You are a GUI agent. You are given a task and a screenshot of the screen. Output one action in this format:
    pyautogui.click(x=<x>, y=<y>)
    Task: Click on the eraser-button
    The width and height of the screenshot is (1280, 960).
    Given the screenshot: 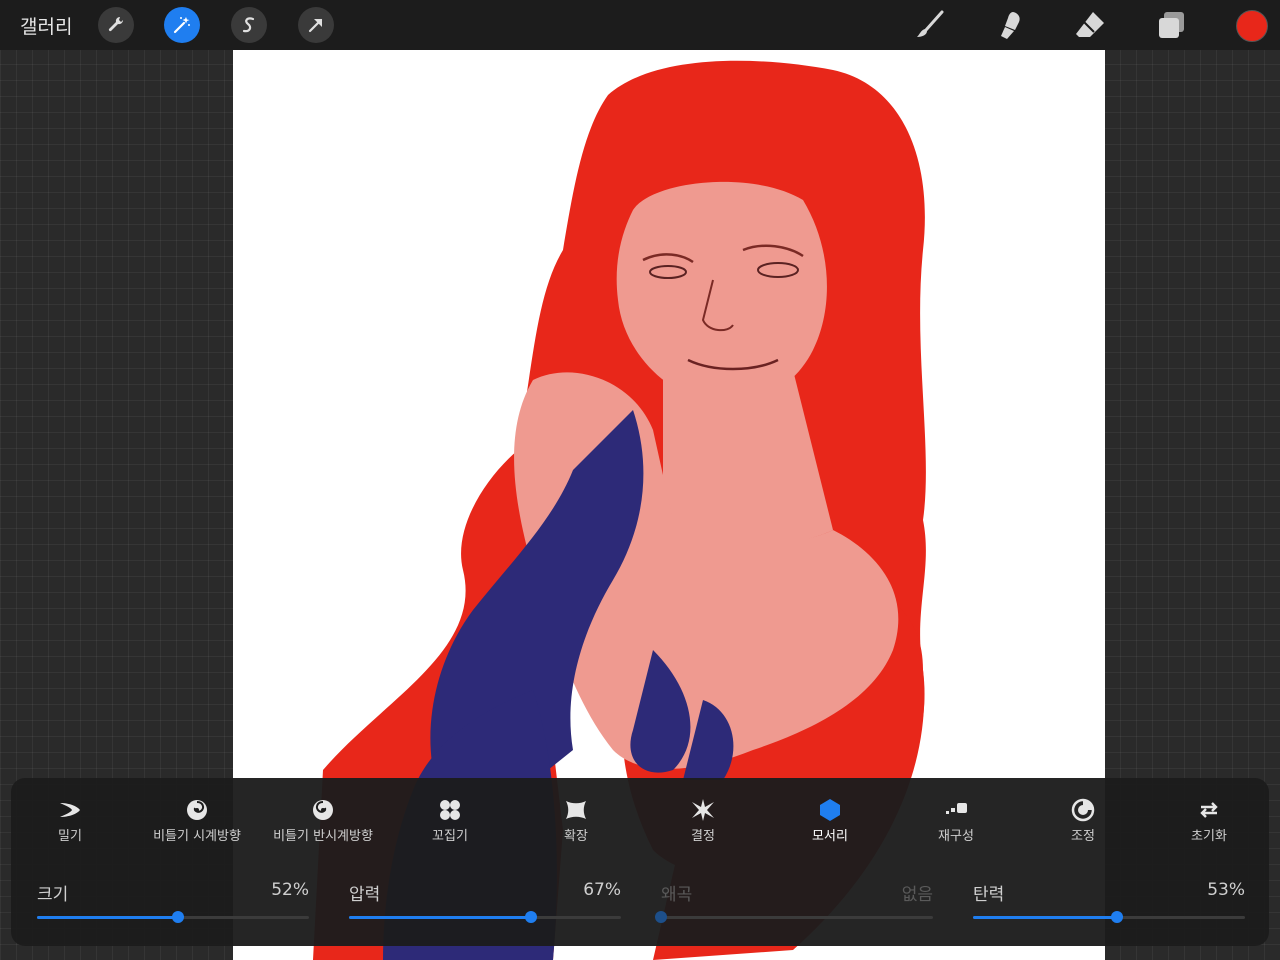 What is the action you would take?
    pyautogui.click(x=1090, y=25)
    